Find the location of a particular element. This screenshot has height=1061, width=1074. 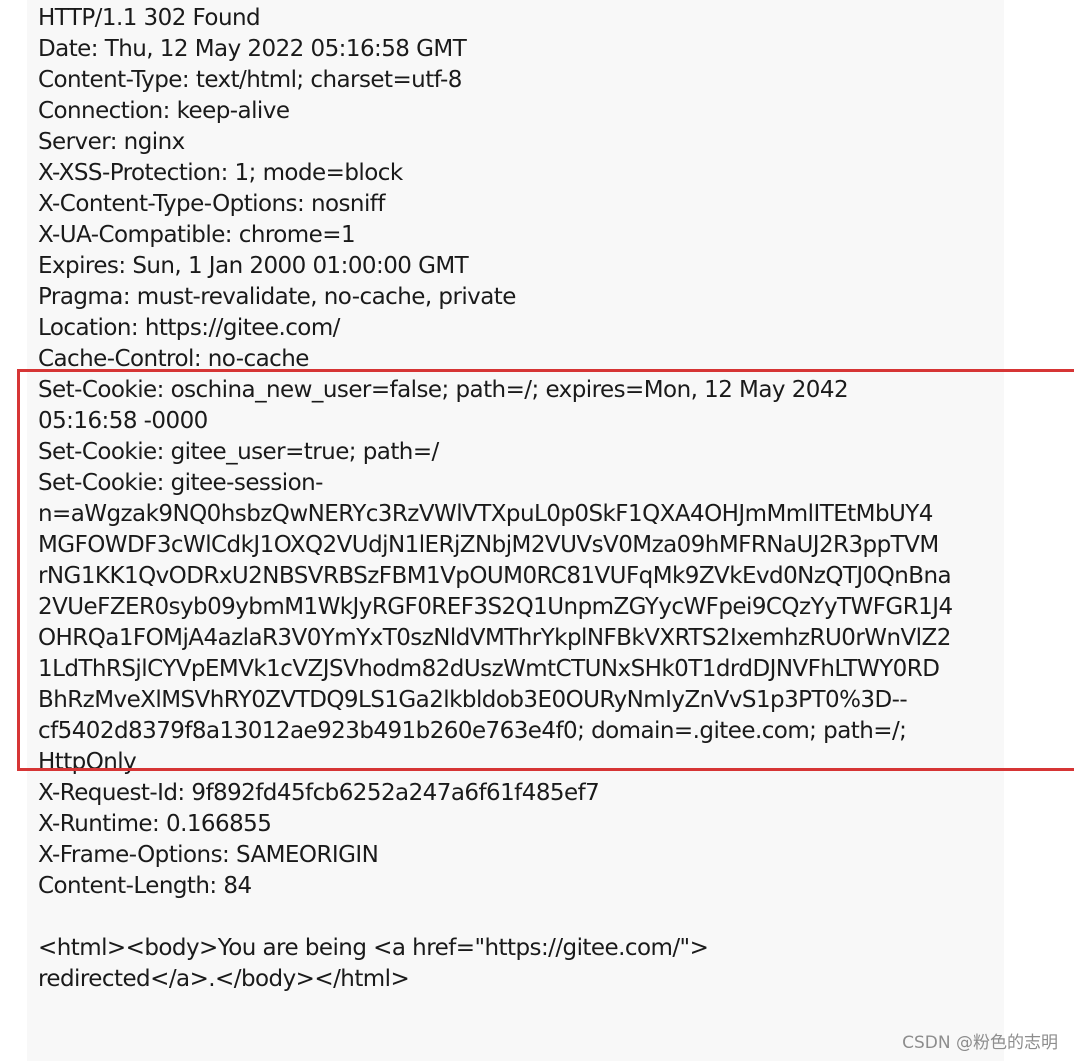

header-line-runtime: X-Runtime: 0.166855 is located at coordinates (155, 824).